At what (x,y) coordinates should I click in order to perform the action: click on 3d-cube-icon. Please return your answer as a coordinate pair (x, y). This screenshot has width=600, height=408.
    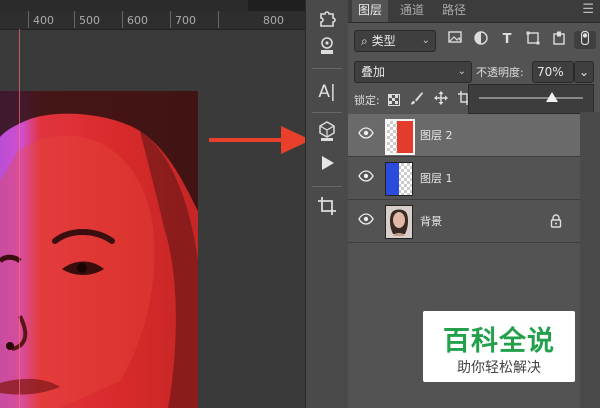
    Looking at the image, I should click on (327, 132).